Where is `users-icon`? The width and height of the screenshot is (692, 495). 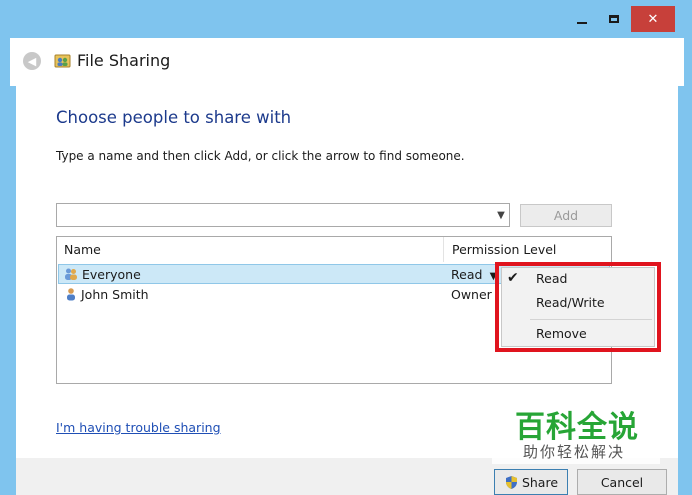
users-icon is located at coordinates (71, 274).